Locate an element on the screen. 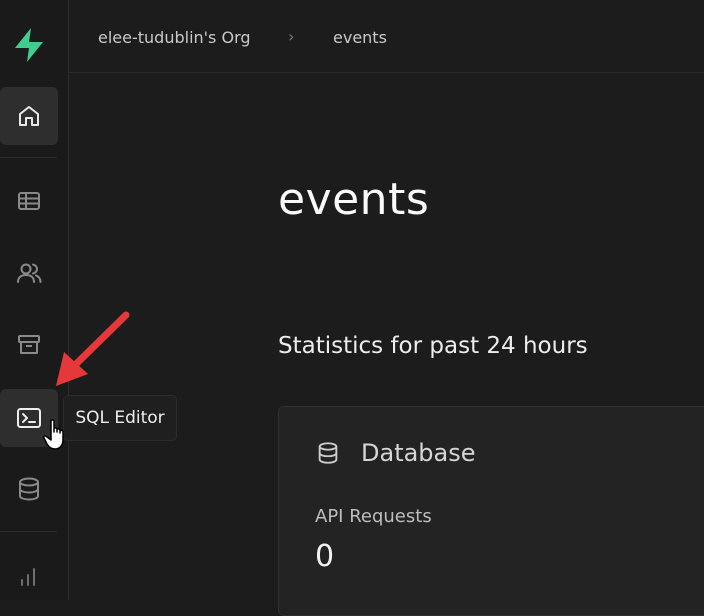  page-title: events is located at coordinates (354, 199).